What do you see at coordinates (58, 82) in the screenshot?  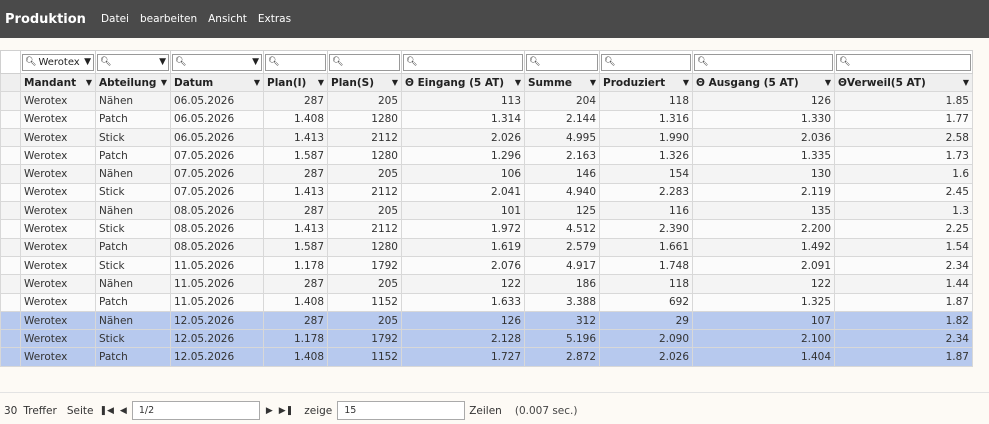 I see `col-header-mandant: Mandant ▼` at bounding box center [58, 82].